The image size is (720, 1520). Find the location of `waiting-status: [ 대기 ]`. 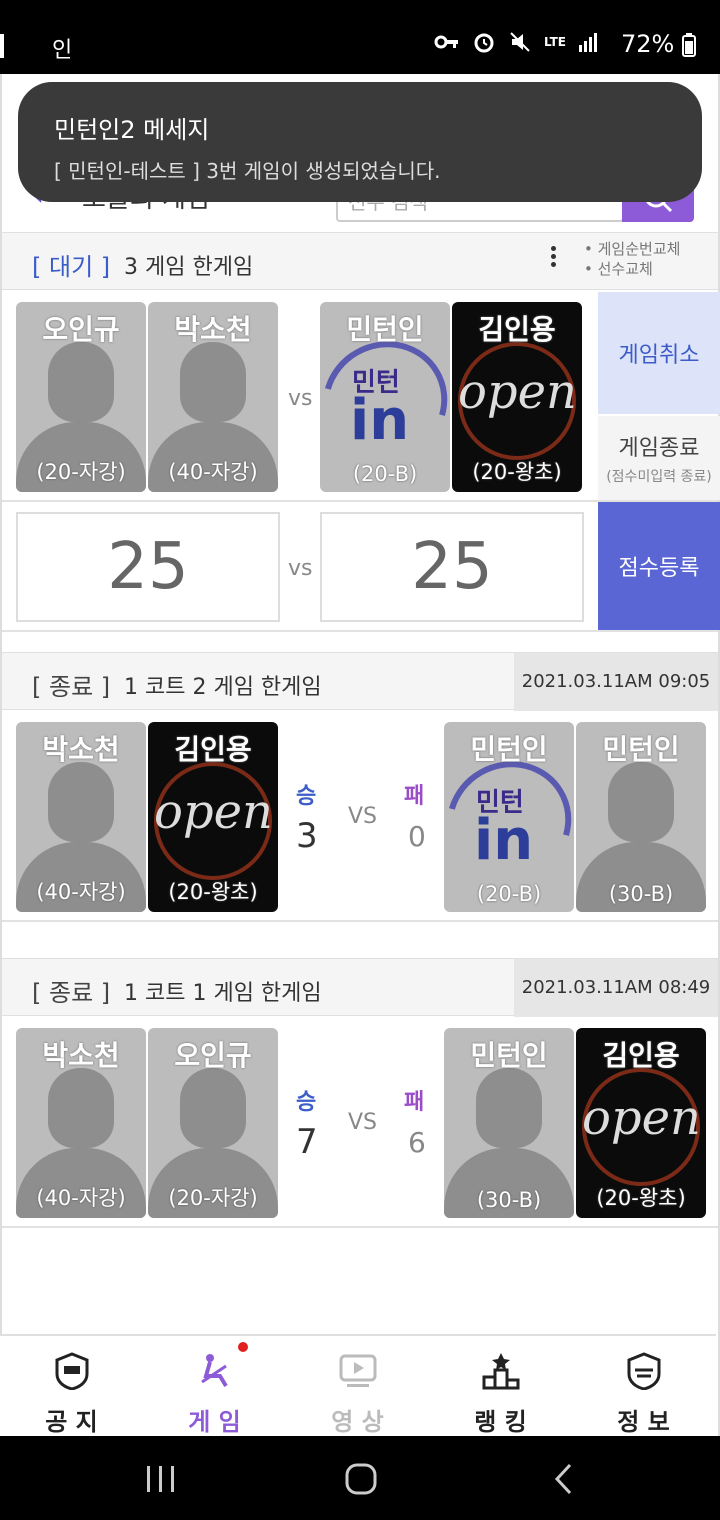

waiting-status: [ 대기 ] is located at coordinates (71, 267).